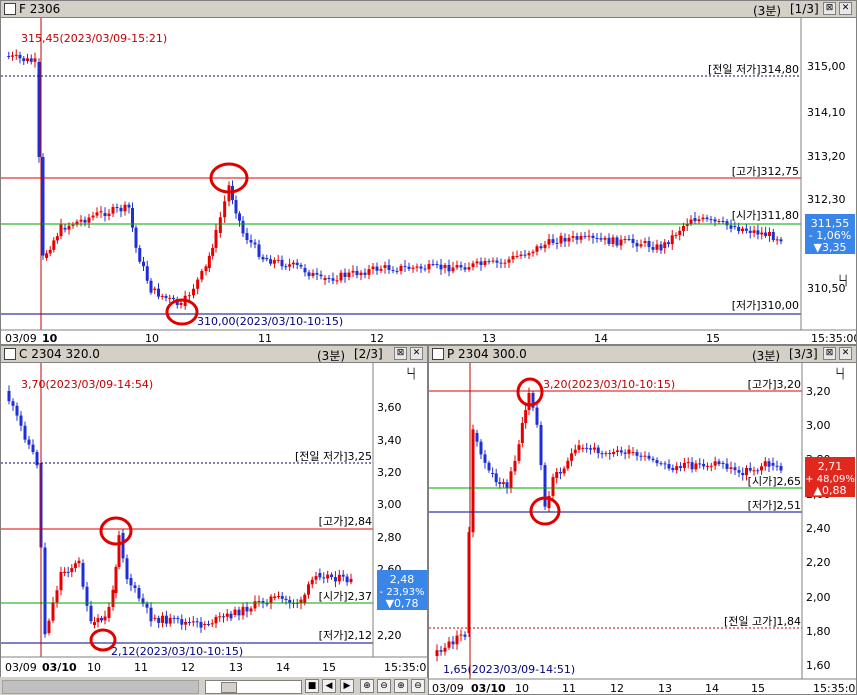 The image size is (857, 695). What do you see at coordinates (229, 687) in the screenshot?
I see `range-slider-thumb` at bounding box center [229, 687].